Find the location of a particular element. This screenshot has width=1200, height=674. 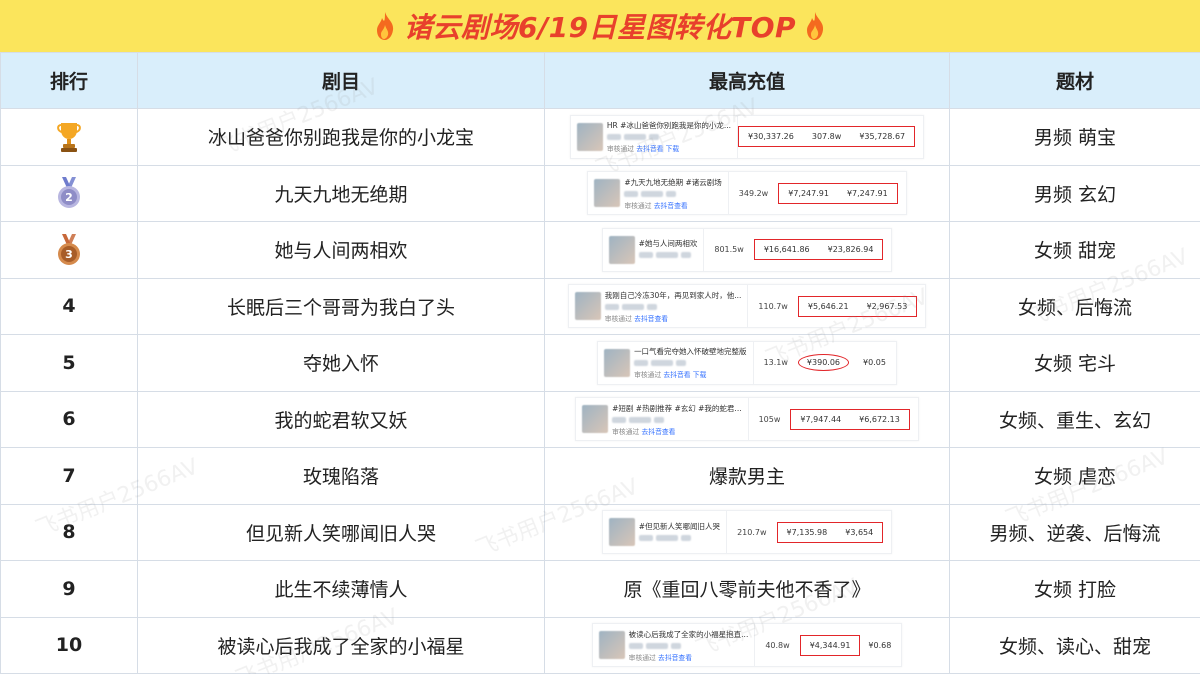

rank-number: 8 is located at coordinates (69, 532).